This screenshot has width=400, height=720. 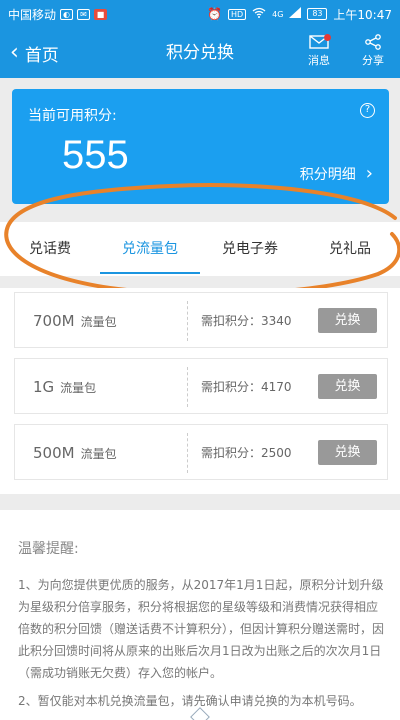 I want to click on share-label: 分享, so click(x=373, y=60).